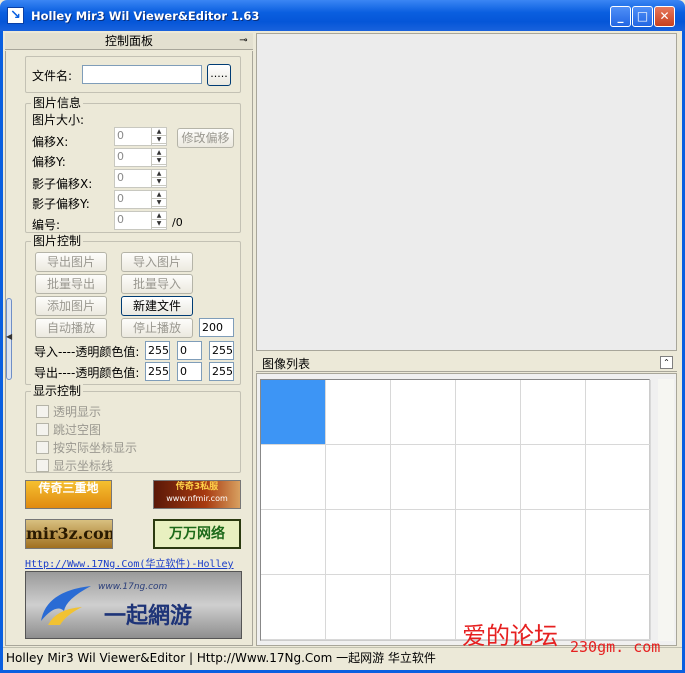 Image resolution: width=685 pixels, height=673 pixels. What do you see at coordinates (221, 371) in the screenshot?
I see `export-color-b: 255` at bounding box center [221, 371].